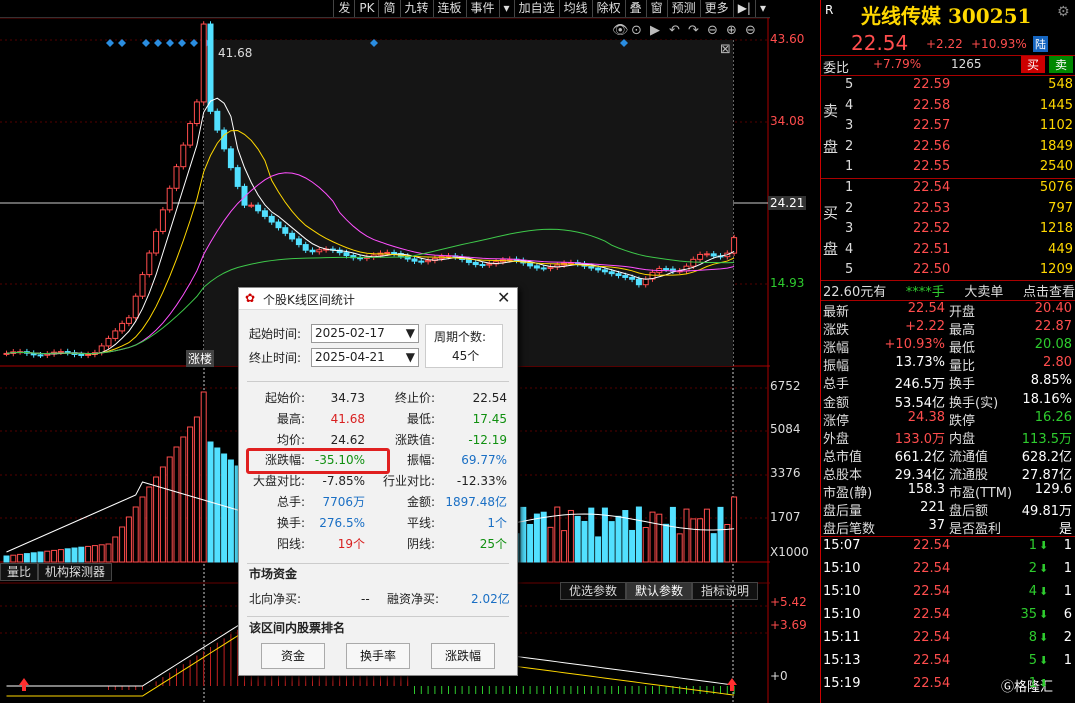  I want to click on tab-institution-detector: 机构探测器, so click(75, 572).